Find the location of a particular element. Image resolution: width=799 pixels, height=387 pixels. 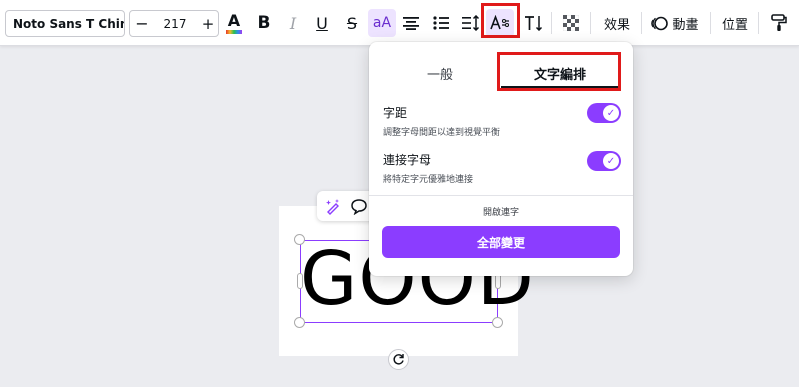

vertical-text-button is located at coordinates (534, 23).